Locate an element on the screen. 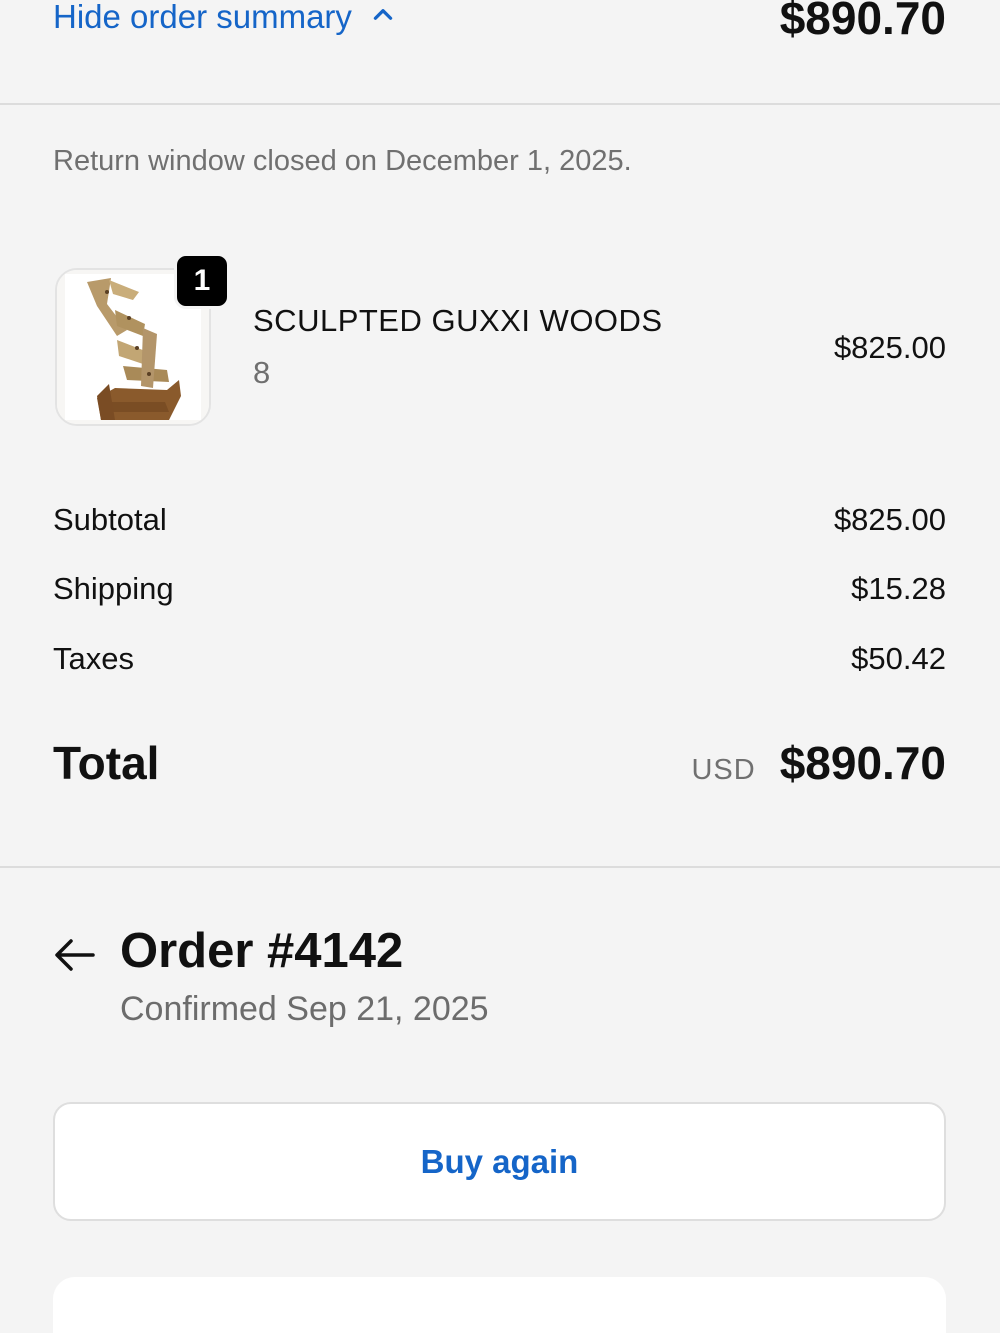 Image resolution: width=1000 pixels, height=1333 pixels. total-row: Total USD $890.70 is located at coordinates (499, 763).